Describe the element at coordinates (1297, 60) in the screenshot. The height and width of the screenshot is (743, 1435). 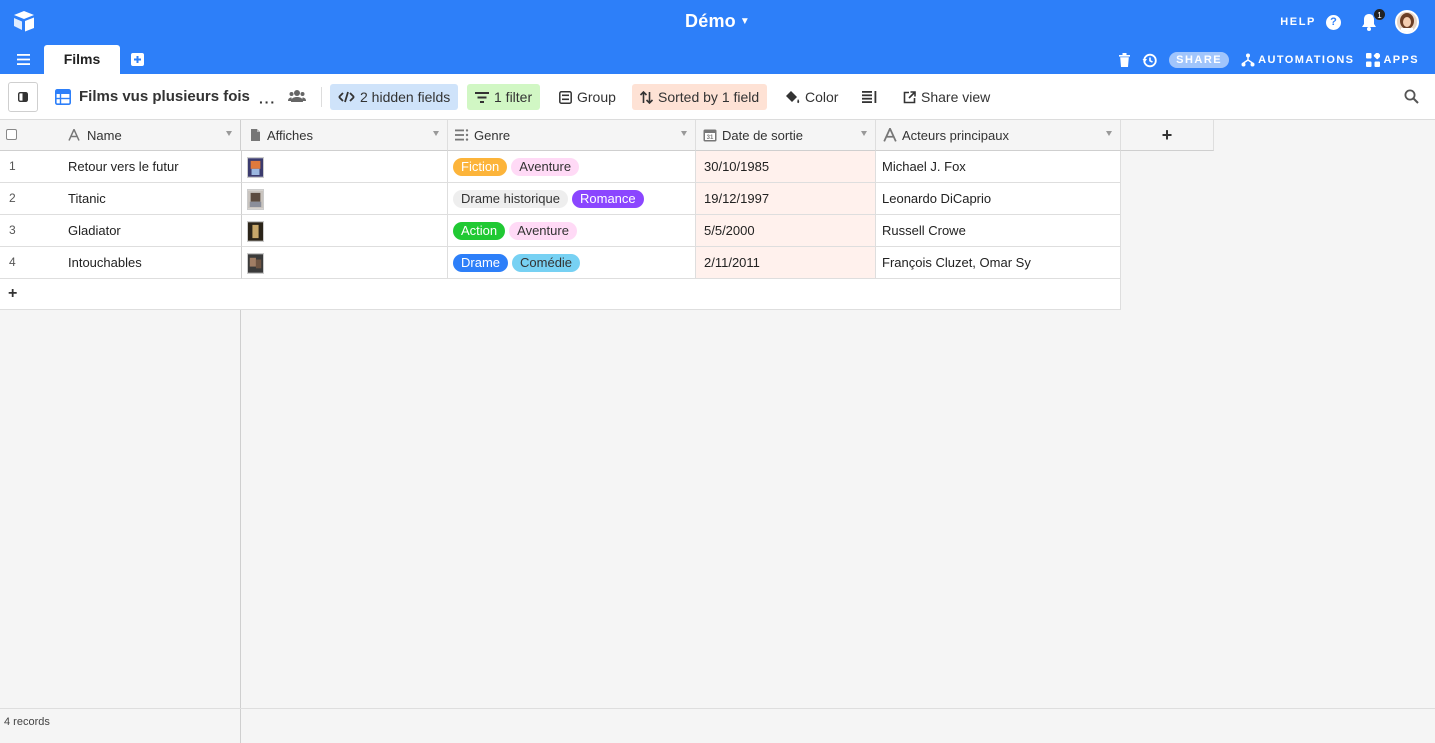
I see `automations-button: AUTOMATIONS` at that location.